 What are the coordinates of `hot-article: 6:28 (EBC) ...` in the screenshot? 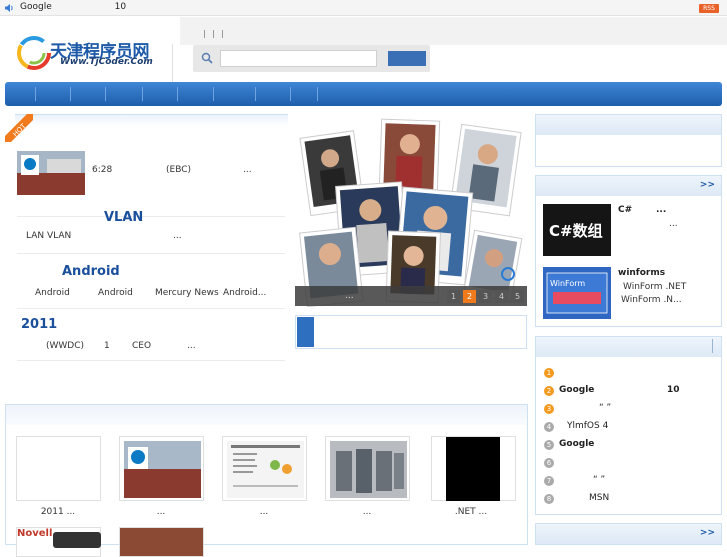 It's located at (151, 172).